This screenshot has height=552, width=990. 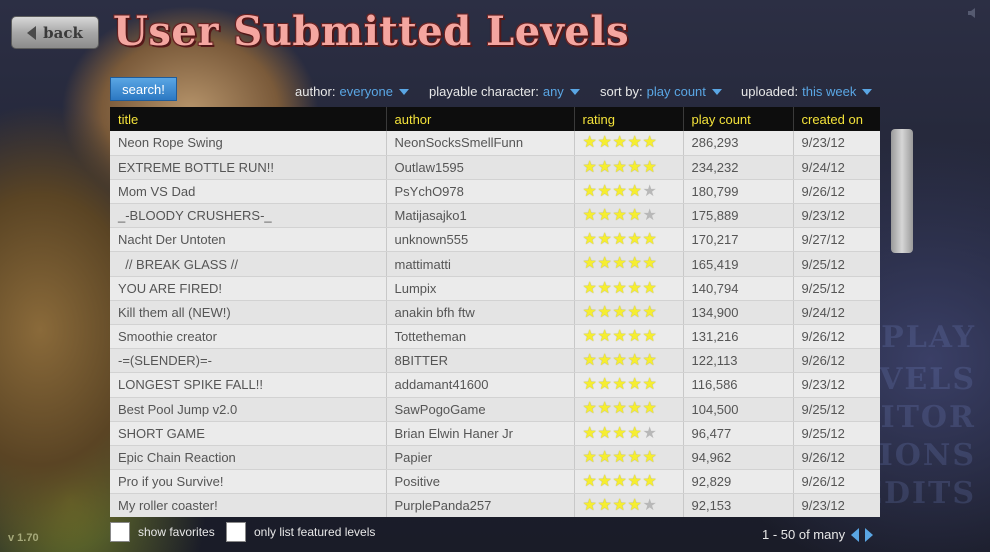 I want to click on level-author: PsYchO978, so click(x=479, y=192).